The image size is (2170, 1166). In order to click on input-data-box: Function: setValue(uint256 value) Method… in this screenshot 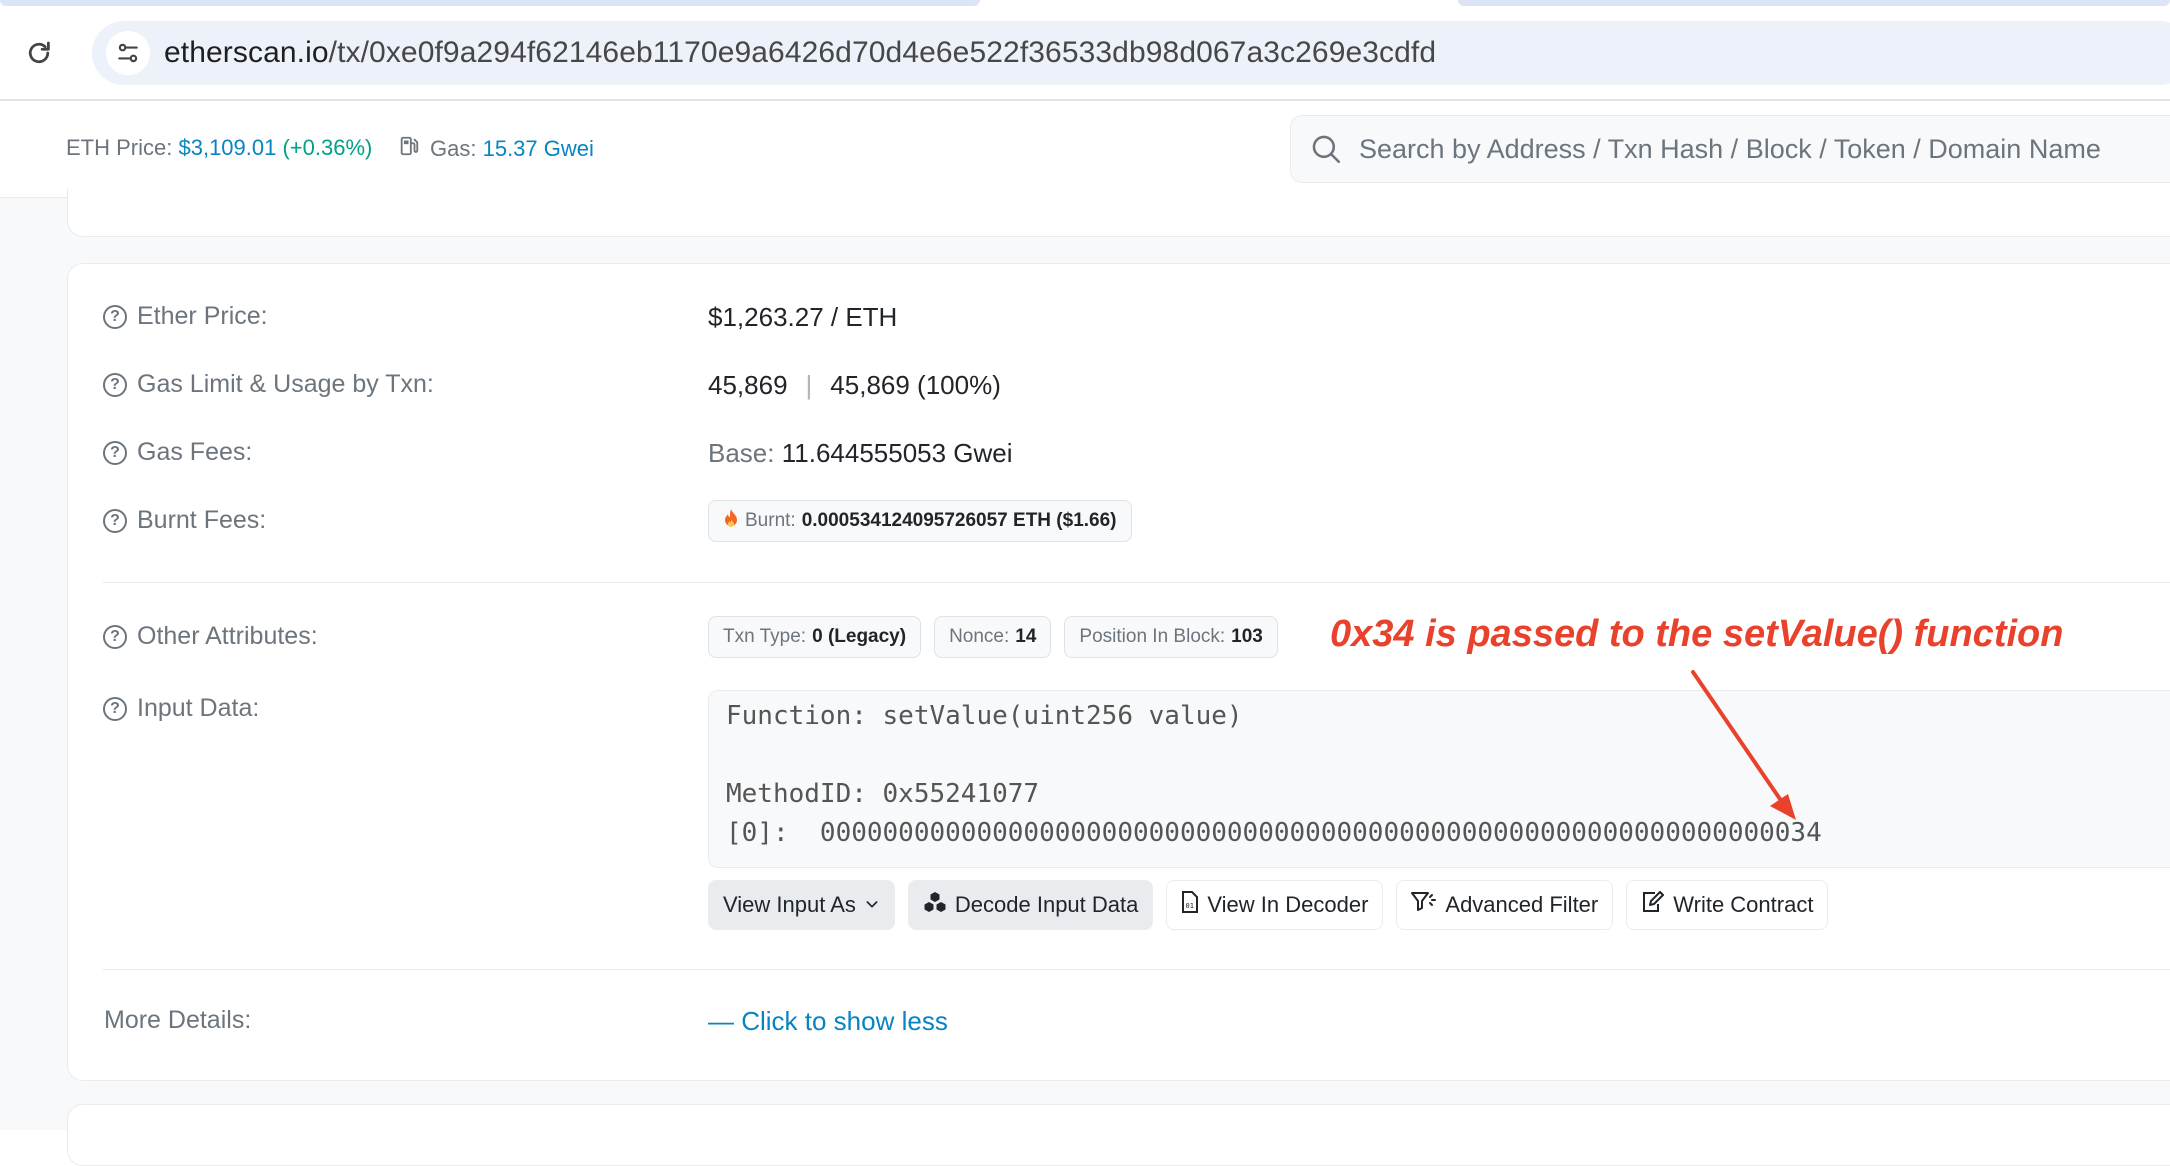, I will do `click(1439, 779)`.